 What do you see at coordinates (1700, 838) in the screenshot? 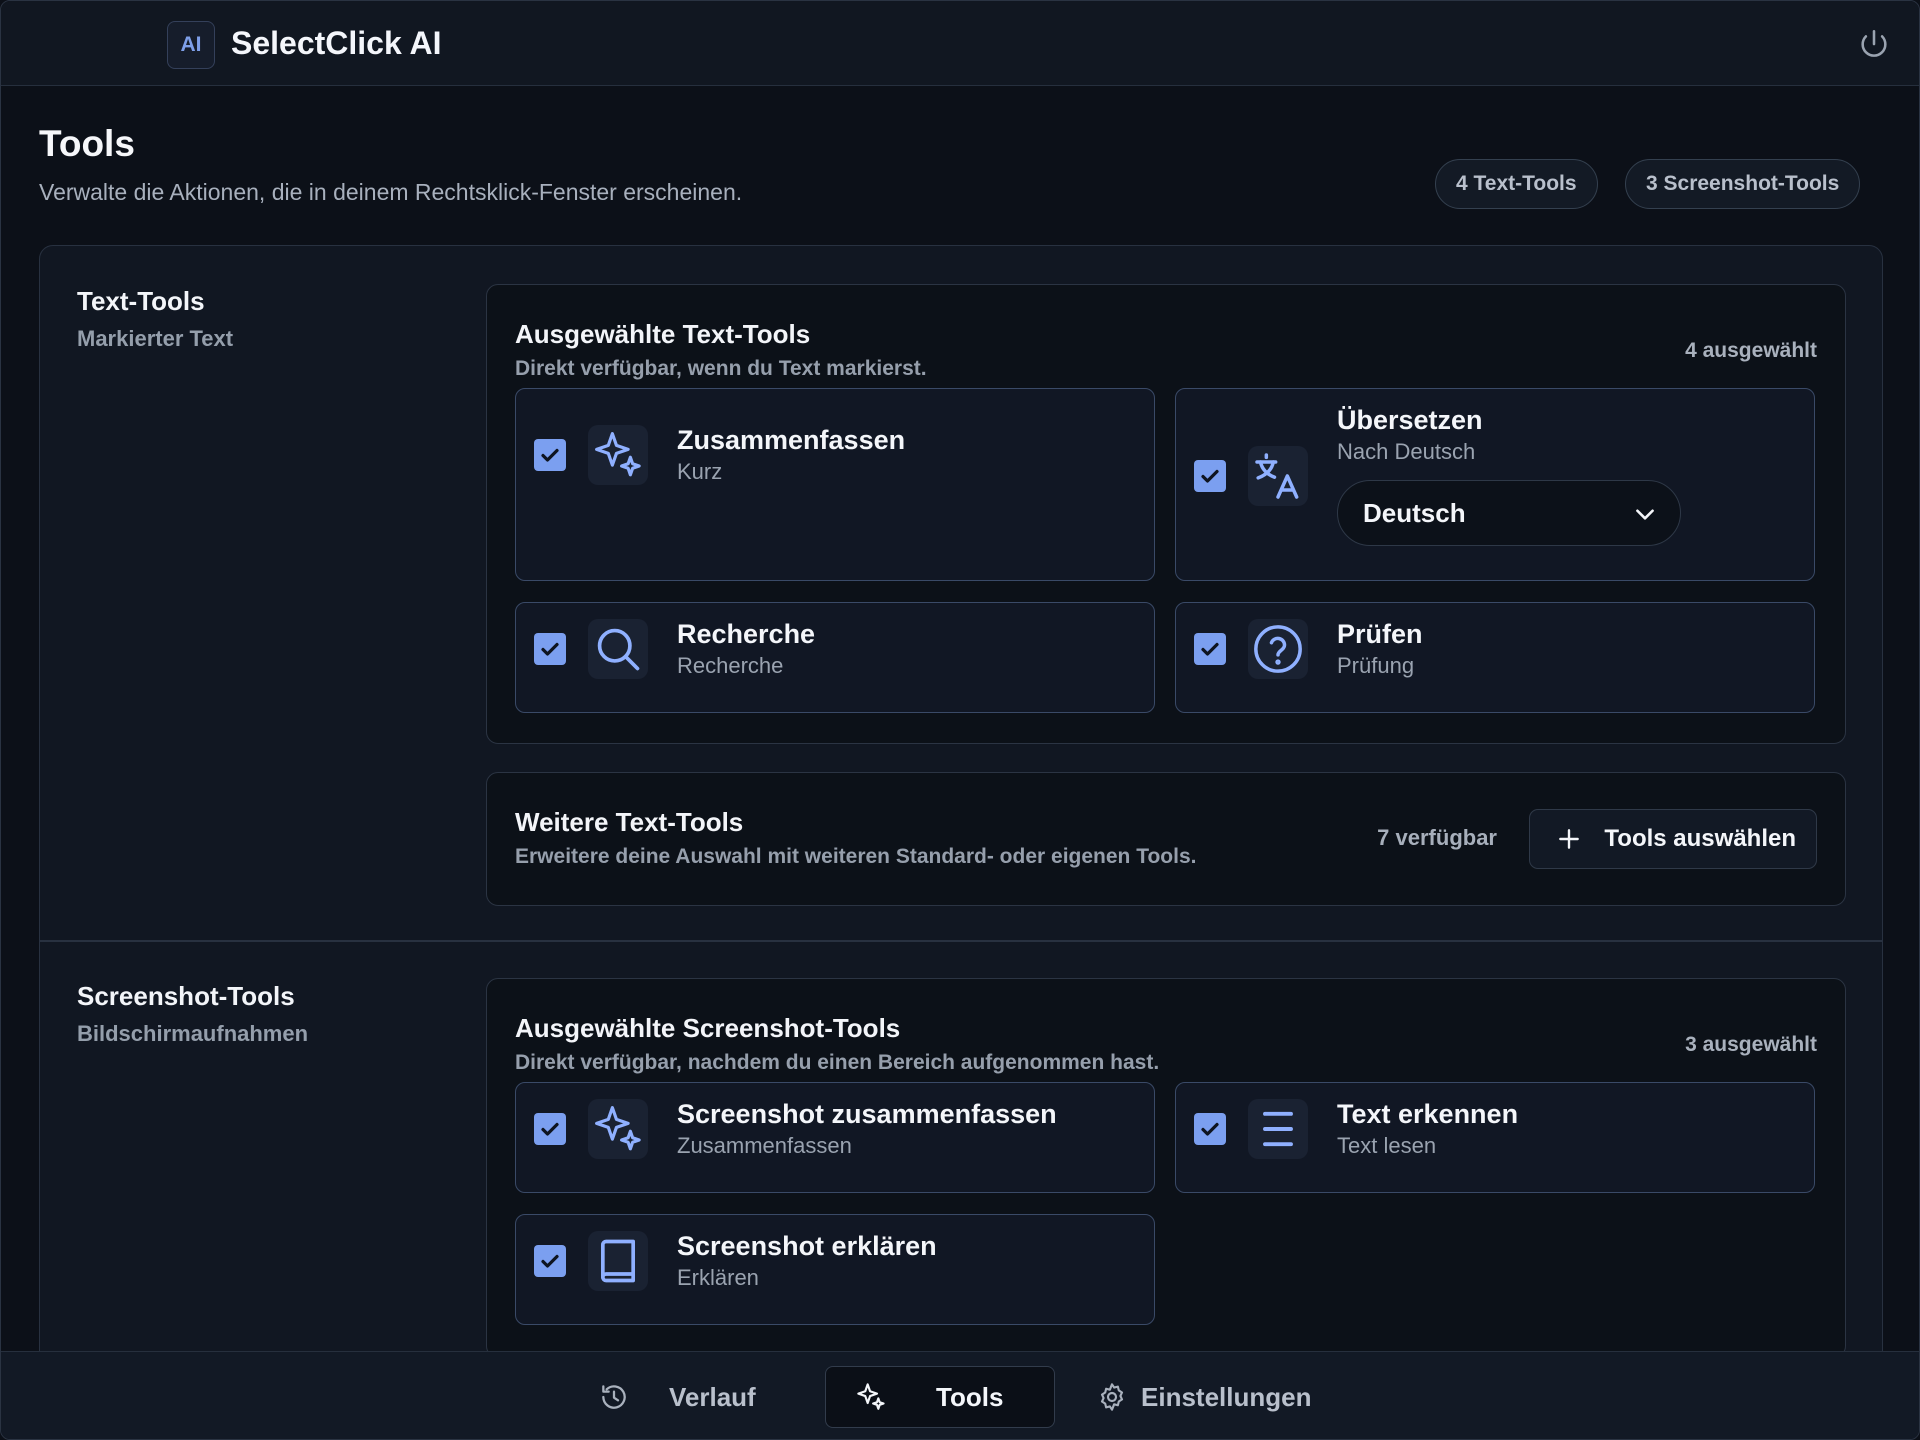
I see `select-tools-button-label: Tools auswählen` at bounding box center [1700, 838].